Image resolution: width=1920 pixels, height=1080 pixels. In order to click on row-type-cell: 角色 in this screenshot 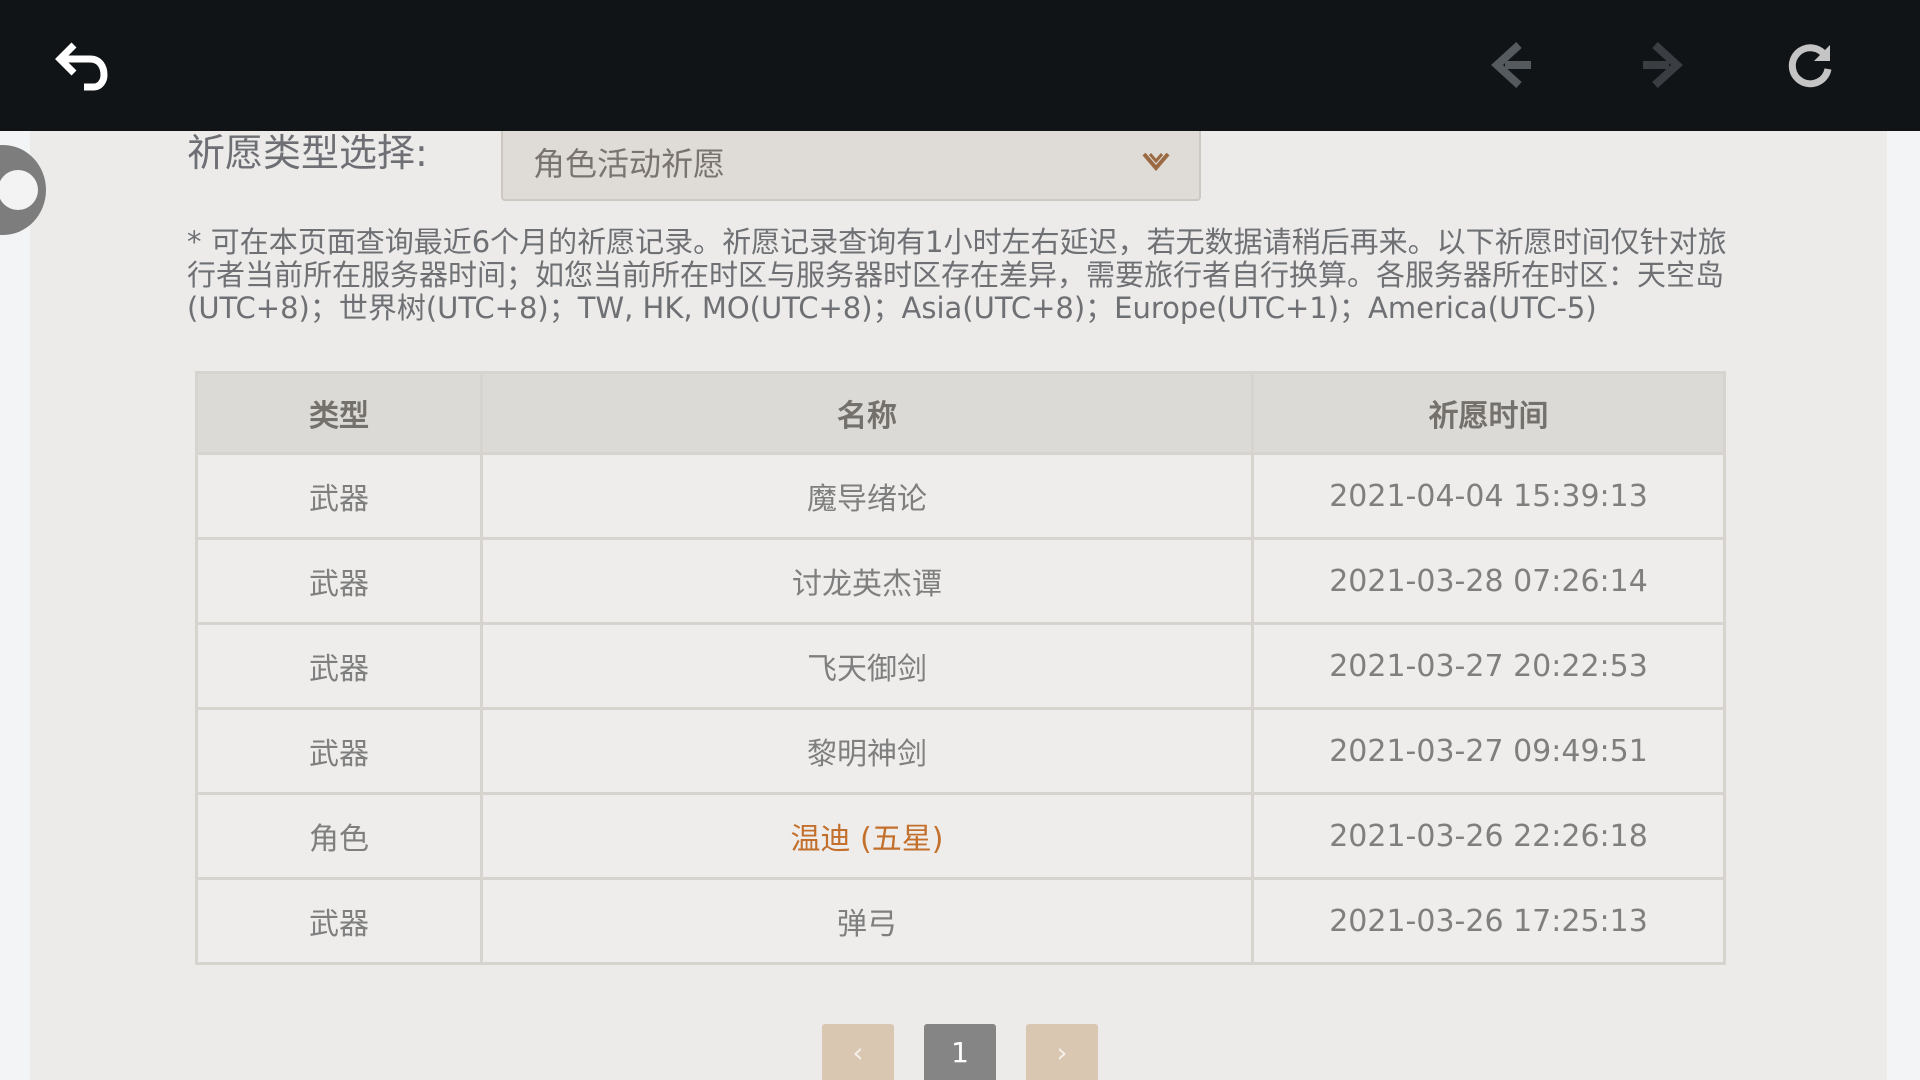, I will do `click(339, 836)`.